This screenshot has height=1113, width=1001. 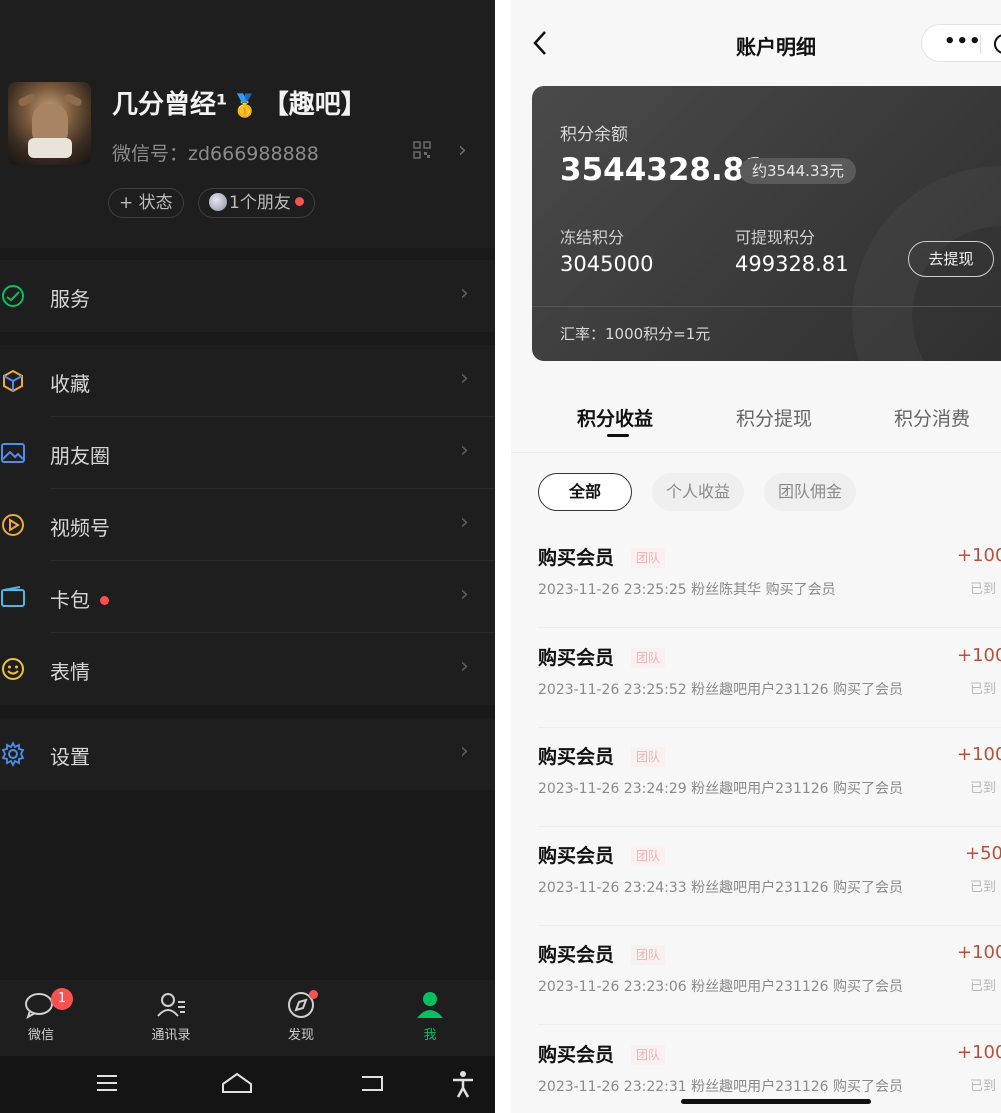 What do you see at coordinates (62, 999) in the screenshot?
I see `unread-badge: 1` at bounding box center [62, 999].